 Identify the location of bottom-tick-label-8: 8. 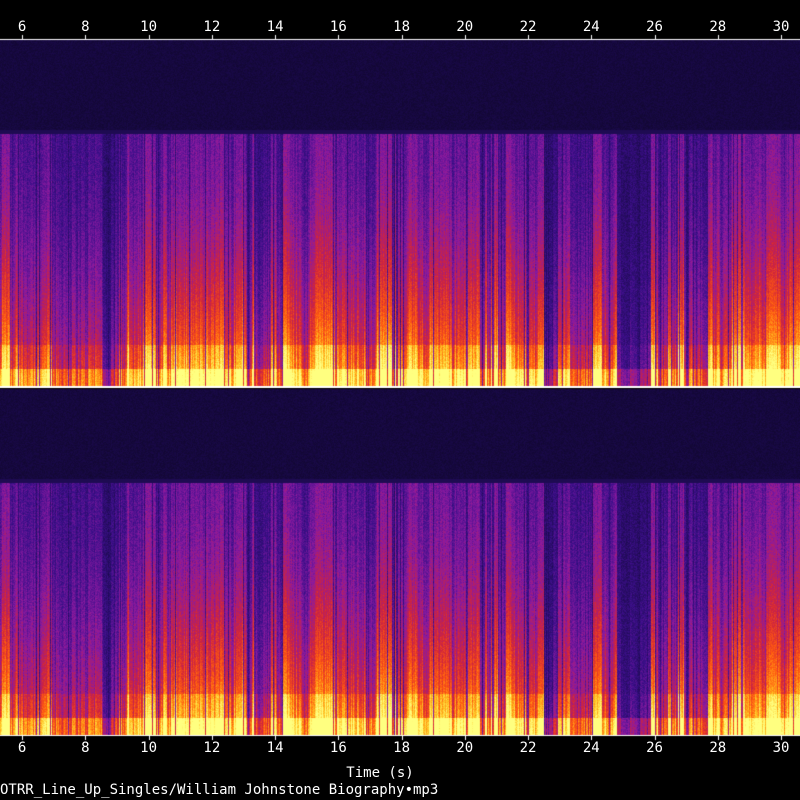
(85, 748).